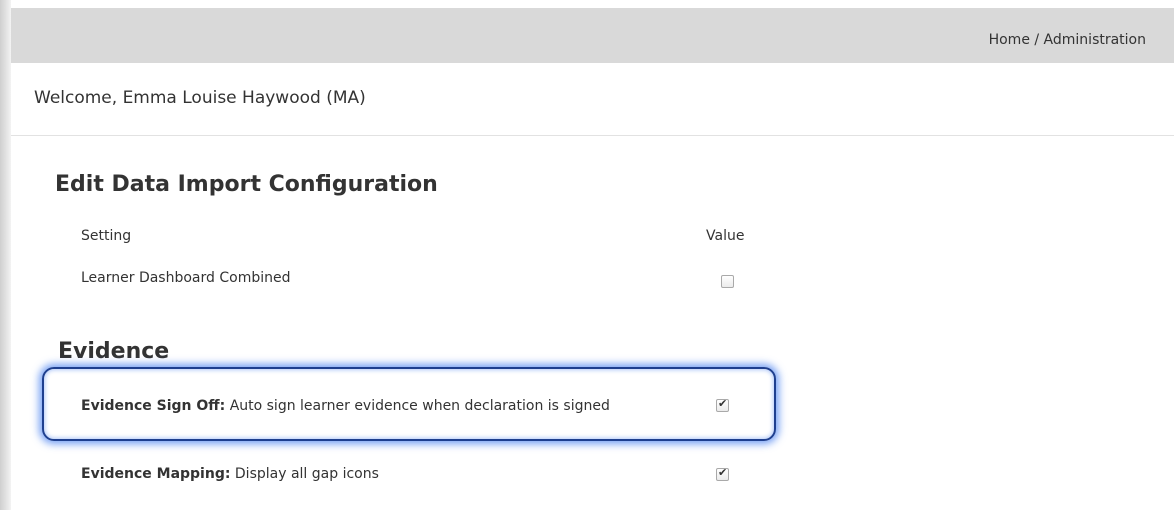 The width and height of the screenshot is (1174, 510). I want to click on evidence-mapping-label: Evidence Mapping: Display all gap icons, so click(230, 474).